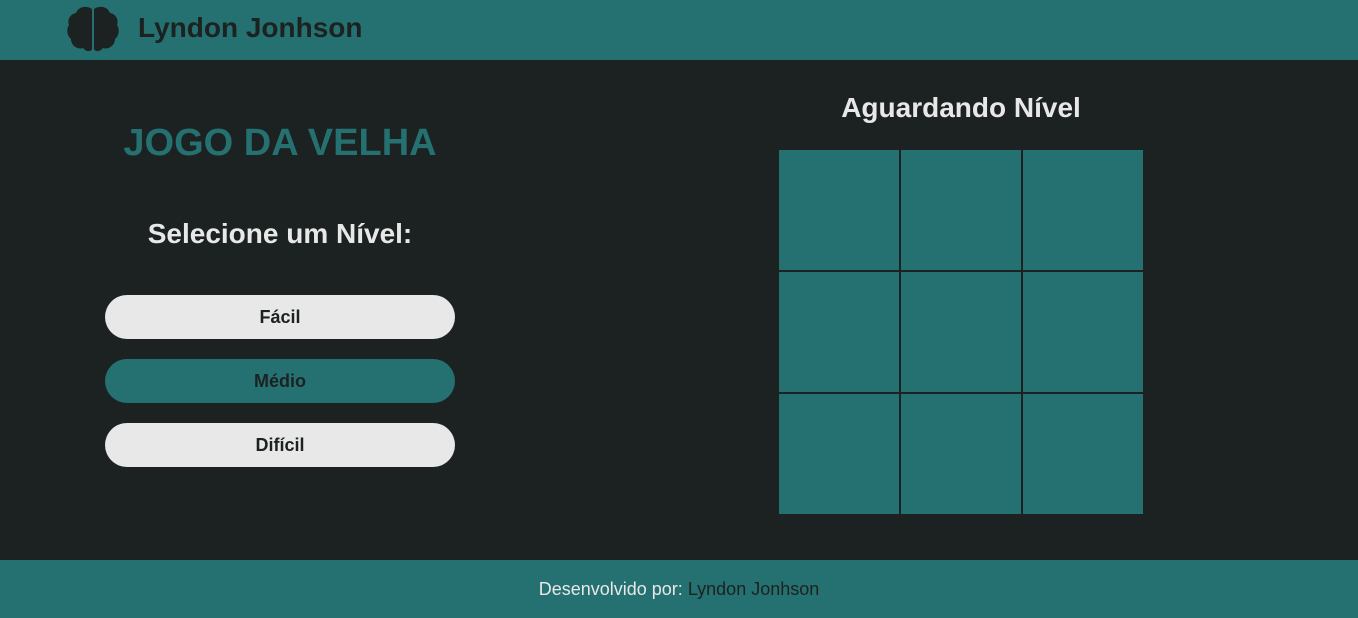 This screenshot has width=1358, height=618. Describe the element at coordinates (280, 233) in the screenshot. I see `level-prompt: Selecione um Nível:` at that location.